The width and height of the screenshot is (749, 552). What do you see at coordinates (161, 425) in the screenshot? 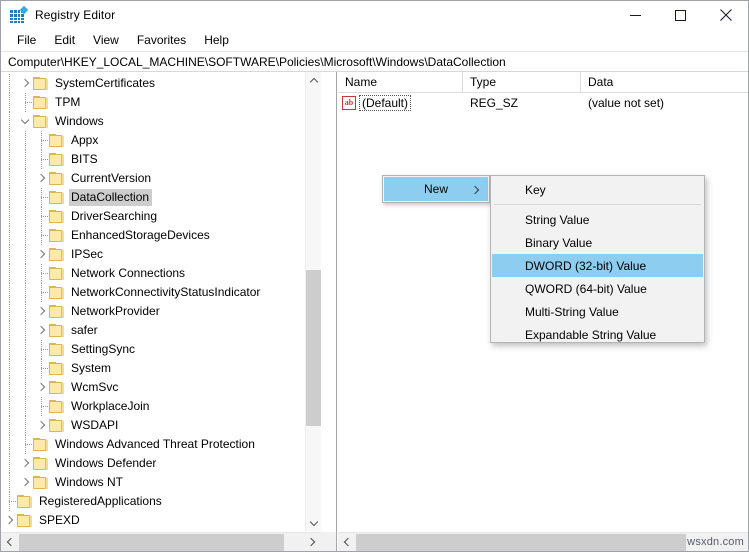
I see `tree-item-wsdapi: WSDAPI` at bounding box center [161, 425].